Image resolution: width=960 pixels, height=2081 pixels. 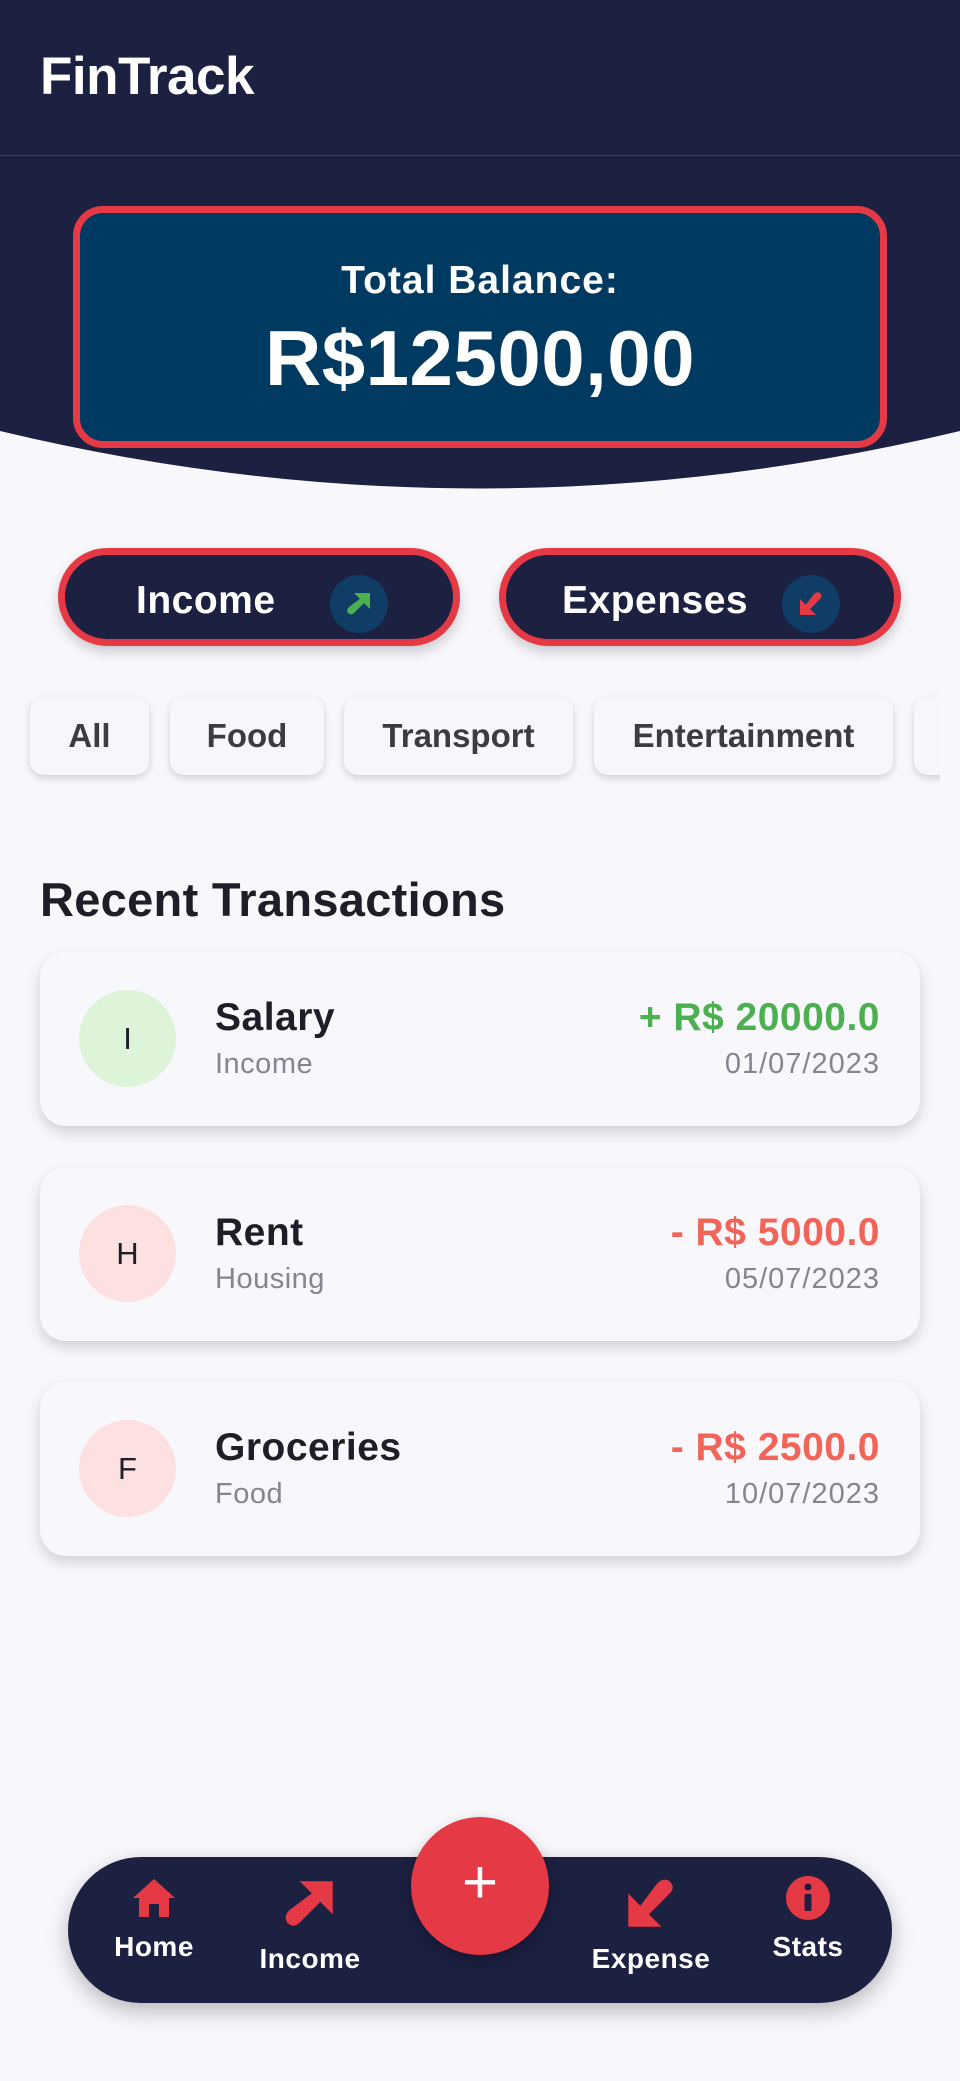 I want to click on transaction-date: 10/07/2023, so click(x=802, y=1494).